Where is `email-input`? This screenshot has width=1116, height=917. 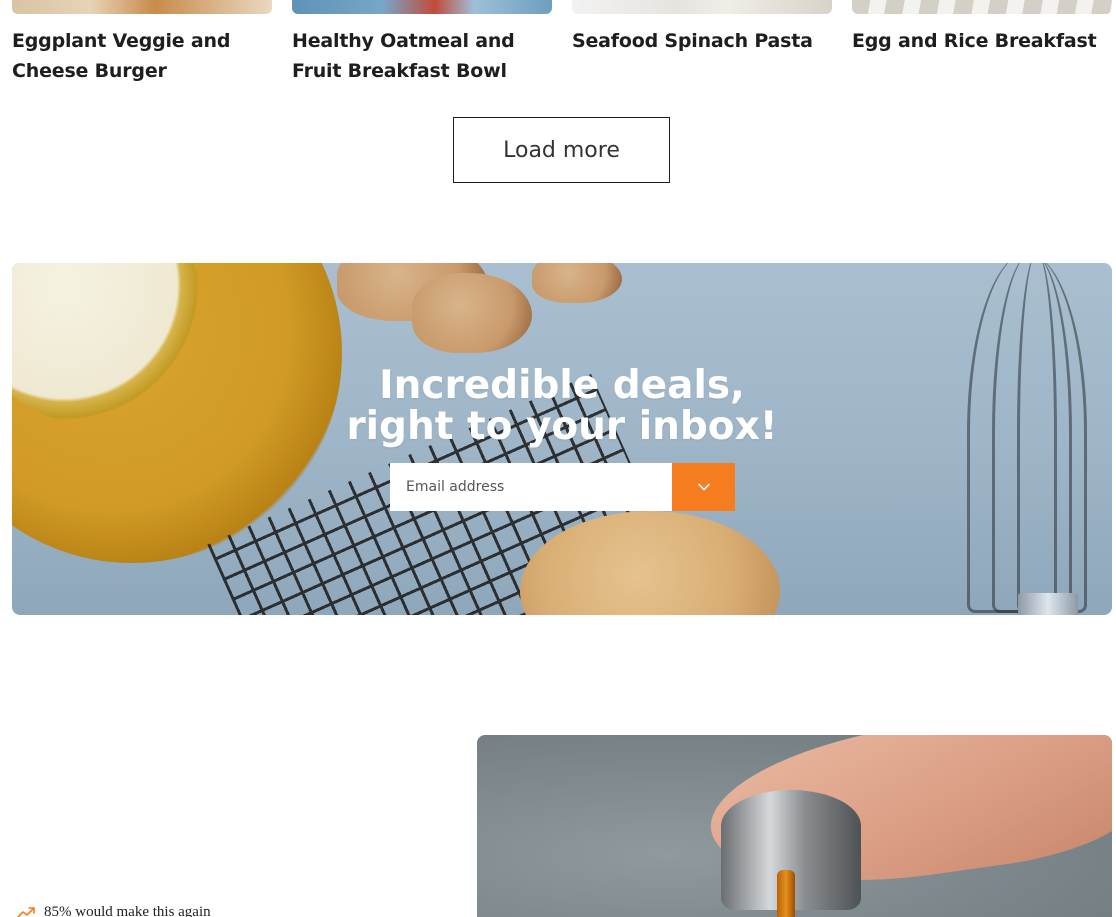
email-input is located at coordinates (531, 487).